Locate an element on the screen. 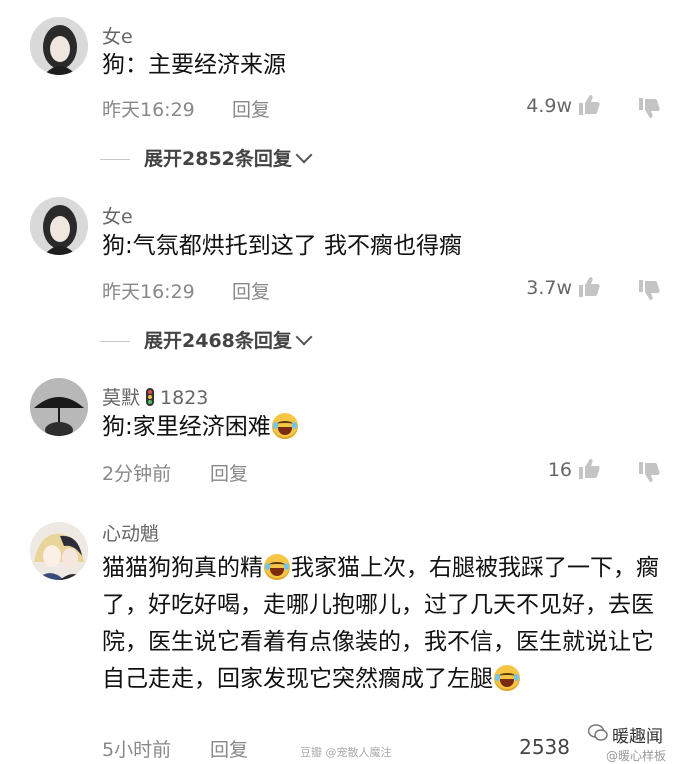 The height and width of the screenshot is (764, 690). watermark-douban: 豆瓣 @宠散人魔注 is located at coordinates (346, 752).